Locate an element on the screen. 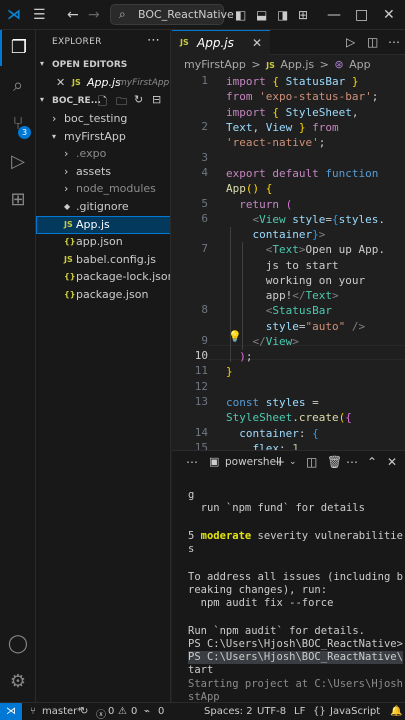 The width and height of the screenshot is (405, 720). search-icon: ⌕ is located at coordinates (122, 14).